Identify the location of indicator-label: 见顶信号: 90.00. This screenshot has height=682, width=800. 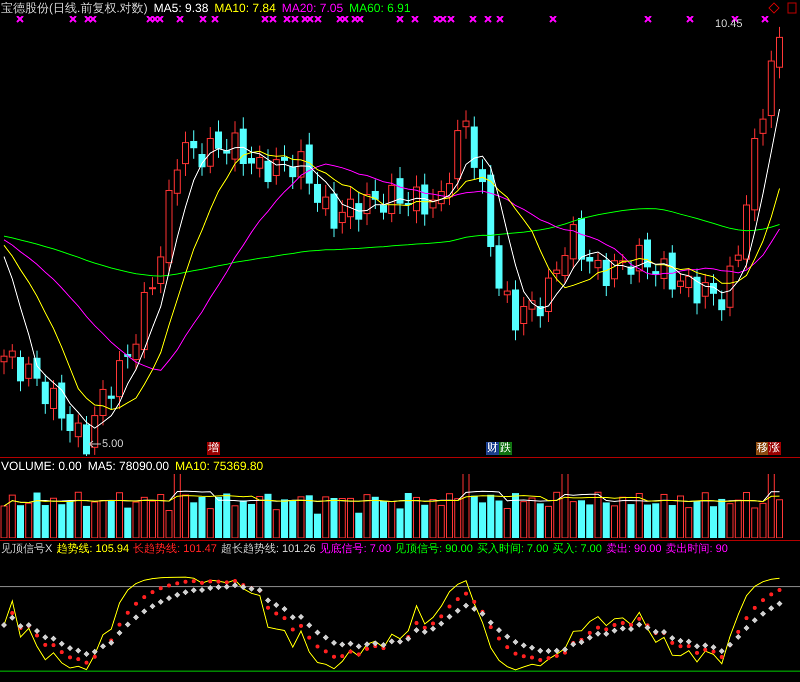
(434, 549).